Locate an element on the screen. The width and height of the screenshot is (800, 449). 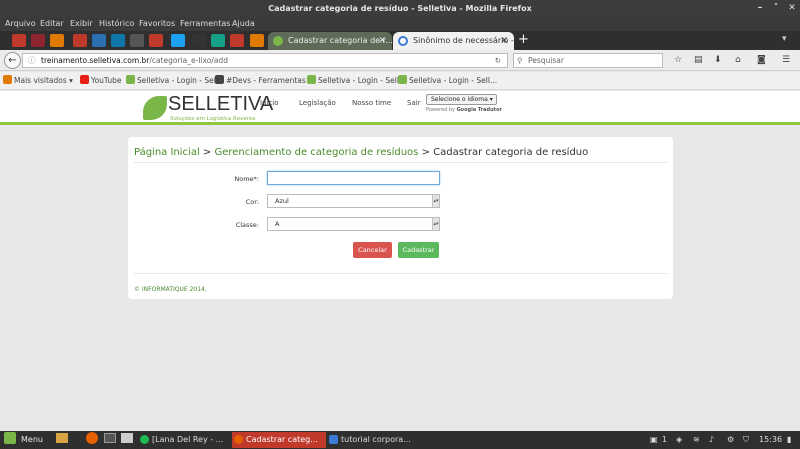
breadcrumb-parent-link: Gerenciamento de categoria de resíduos is located at coordinates (316, 152).